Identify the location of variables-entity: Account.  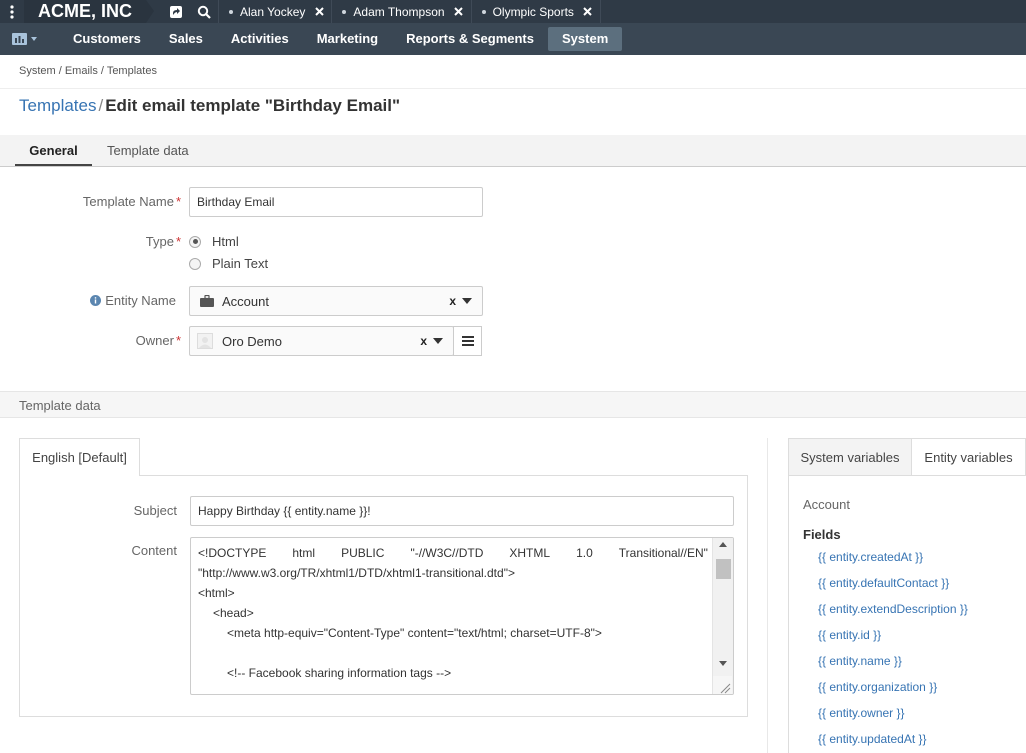
(826, 504).